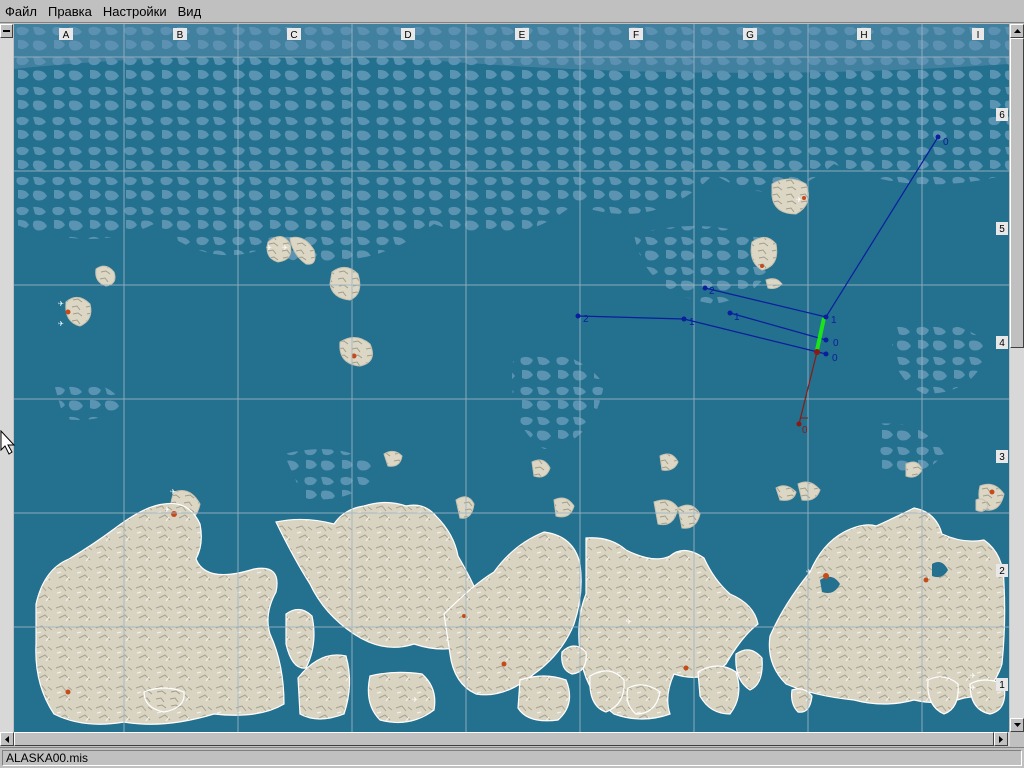  What do you see at coordinates (293, 35) in the screenshot?
I see `column-label-c: C` at bounding box center [293, 35].